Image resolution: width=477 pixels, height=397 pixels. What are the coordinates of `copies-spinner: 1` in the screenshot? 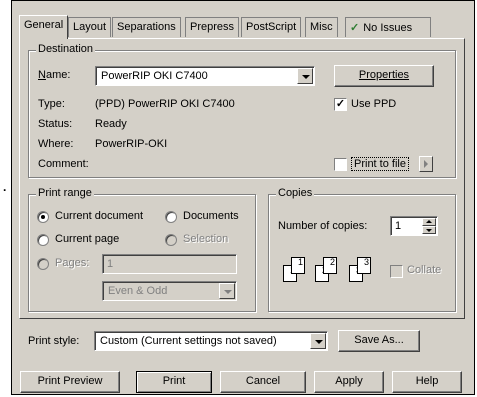 It's located at (414, 226).